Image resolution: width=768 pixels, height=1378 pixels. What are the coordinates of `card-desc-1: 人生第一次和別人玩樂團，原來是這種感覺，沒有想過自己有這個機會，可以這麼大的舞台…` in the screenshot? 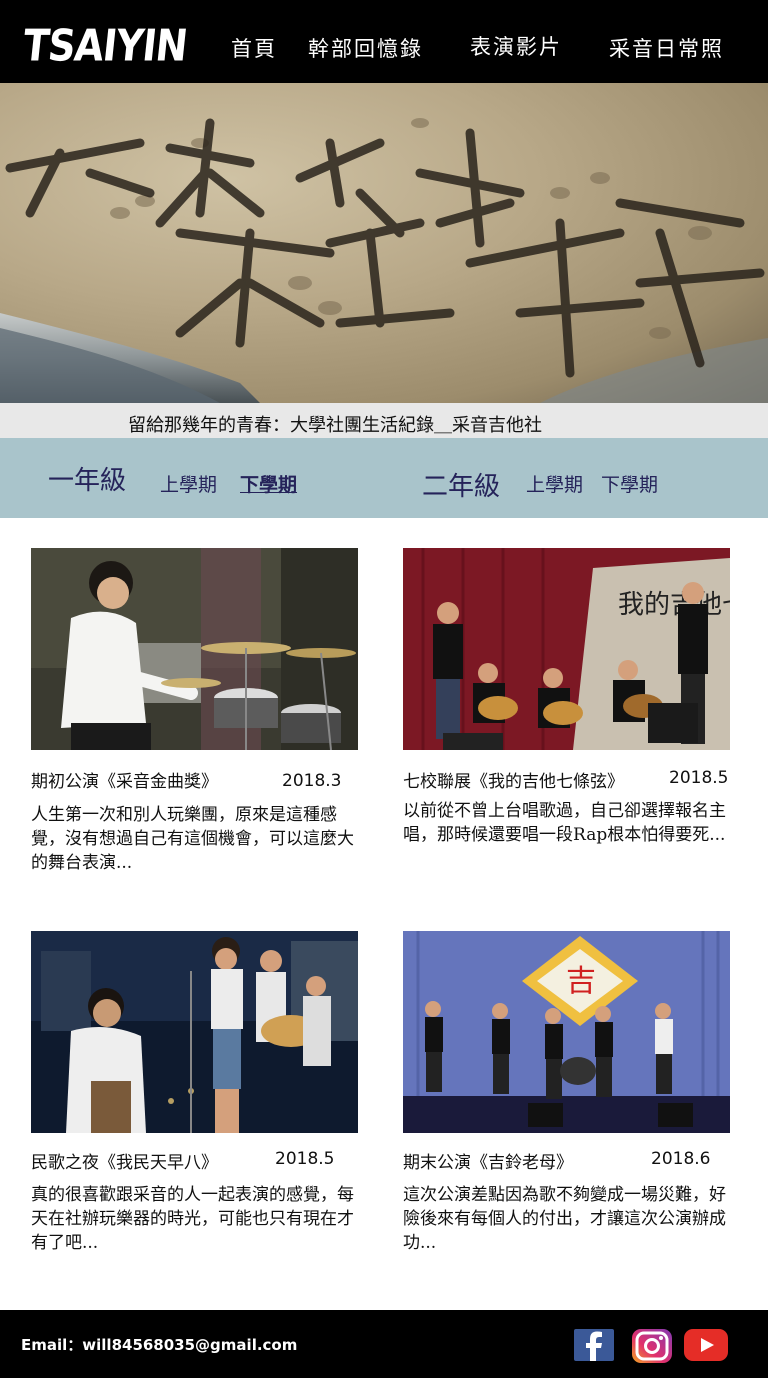 It's located at (192, 839).